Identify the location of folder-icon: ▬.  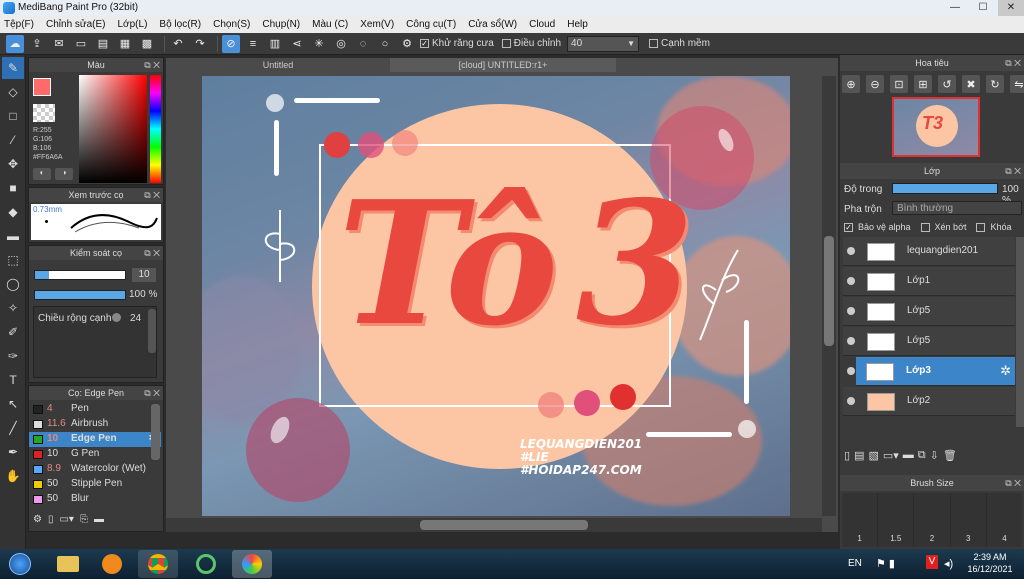
(99, 519).